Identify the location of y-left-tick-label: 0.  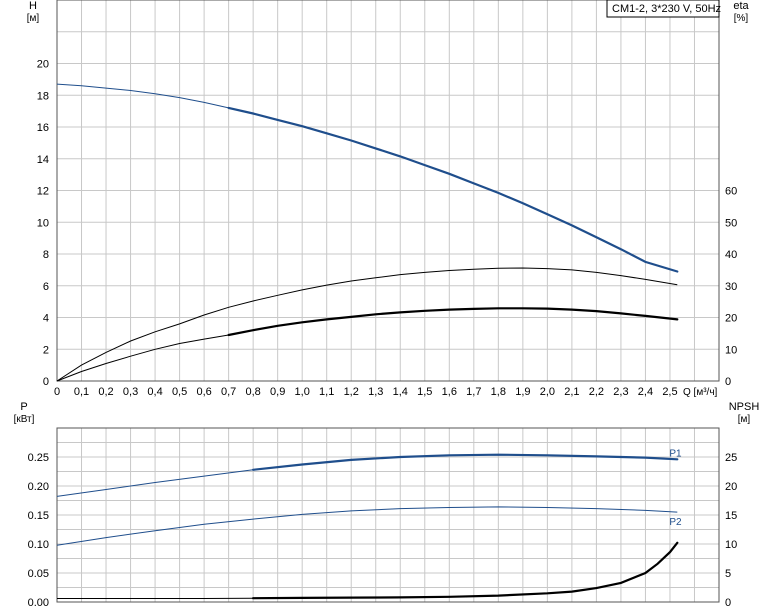
(46, 382).